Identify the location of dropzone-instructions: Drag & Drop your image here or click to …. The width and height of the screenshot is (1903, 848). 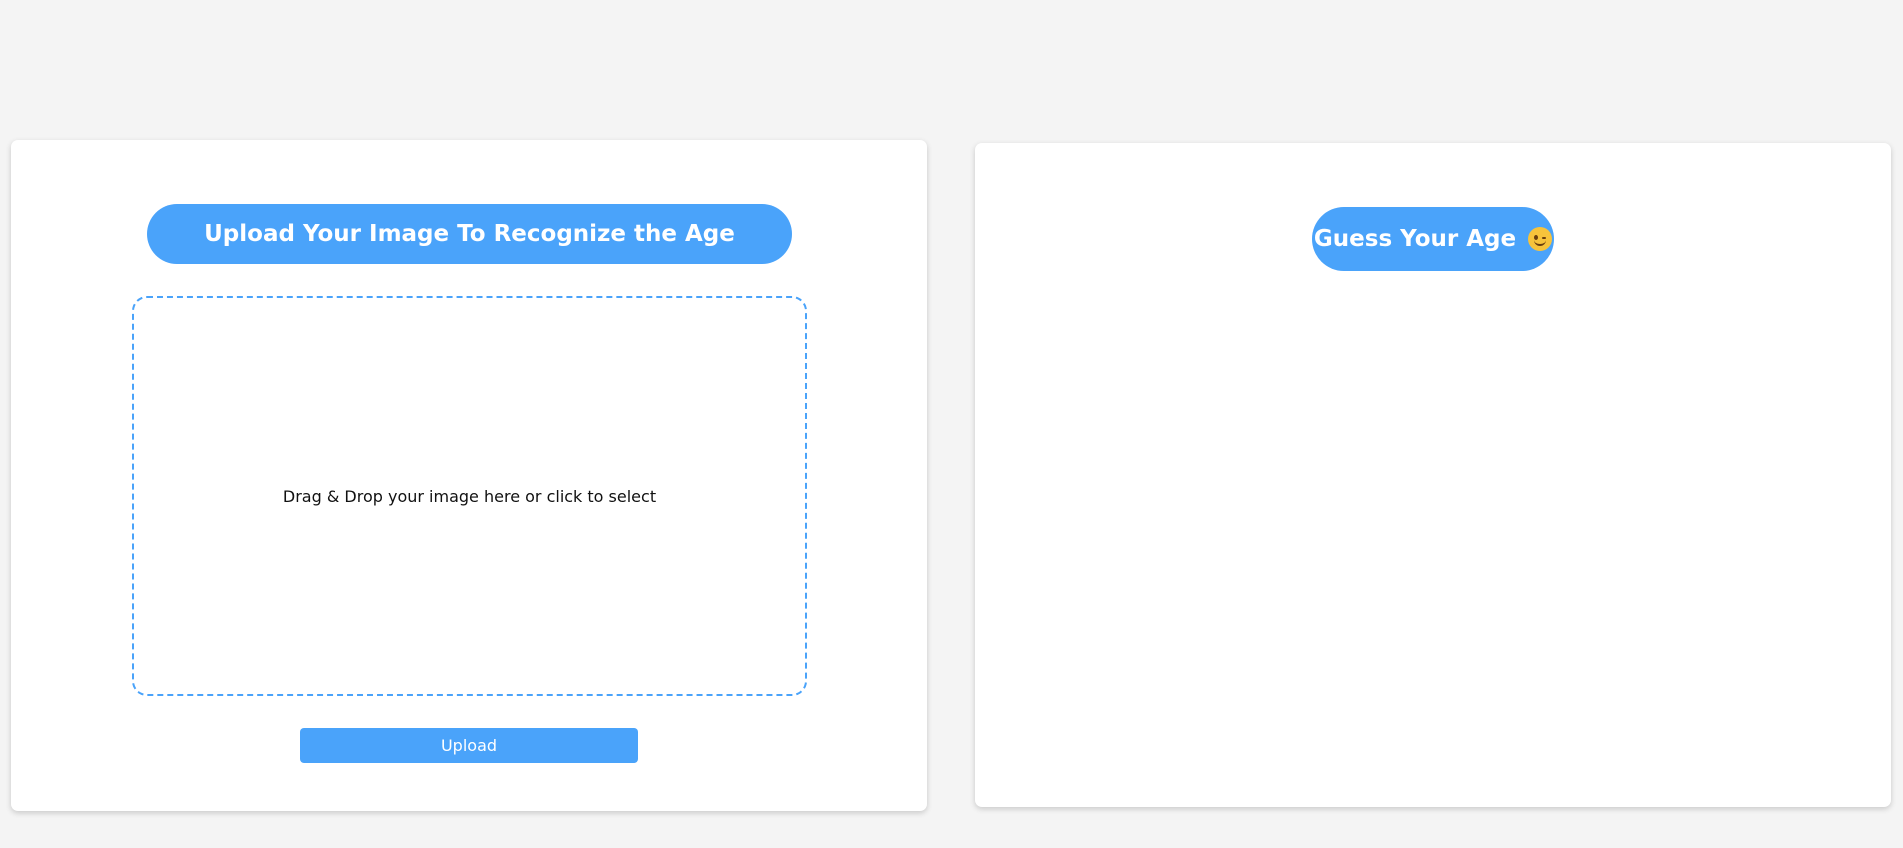
(469, 496).